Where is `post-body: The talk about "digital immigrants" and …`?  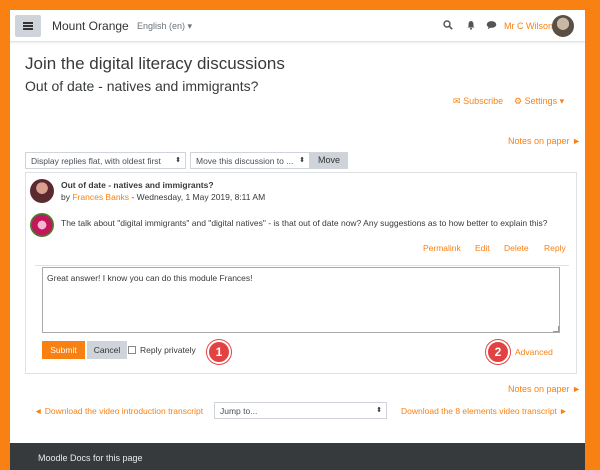
post-body: The talk about "digital immigrants" and … is located at coordinates (304, 223).